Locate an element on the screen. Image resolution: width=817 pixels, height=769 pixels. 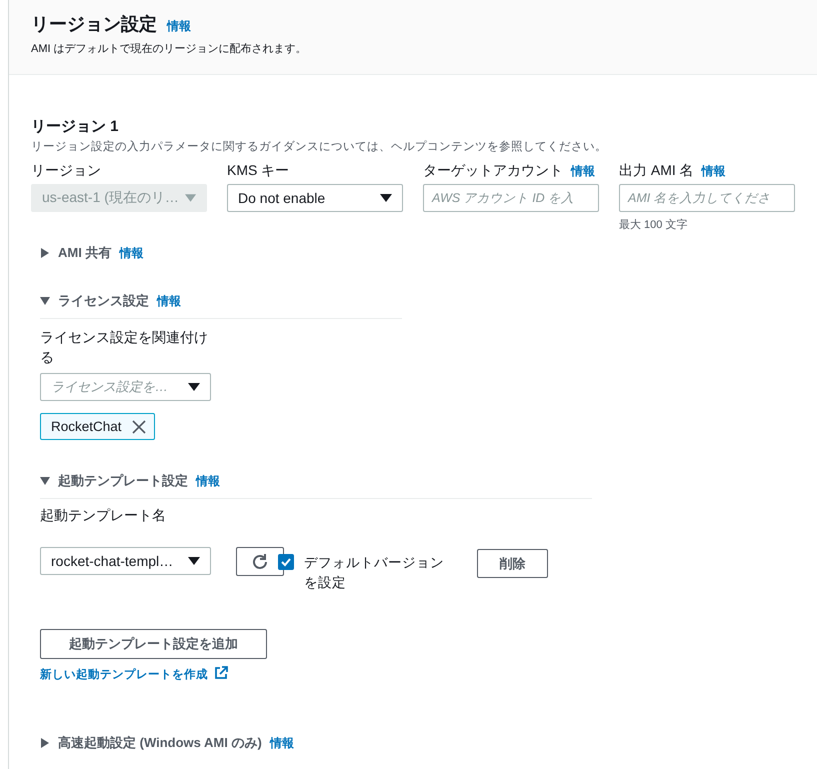
panel-description: AMI はデフォルトで現在のリージョンに配布されます。 is located at coordinates (169, 49).